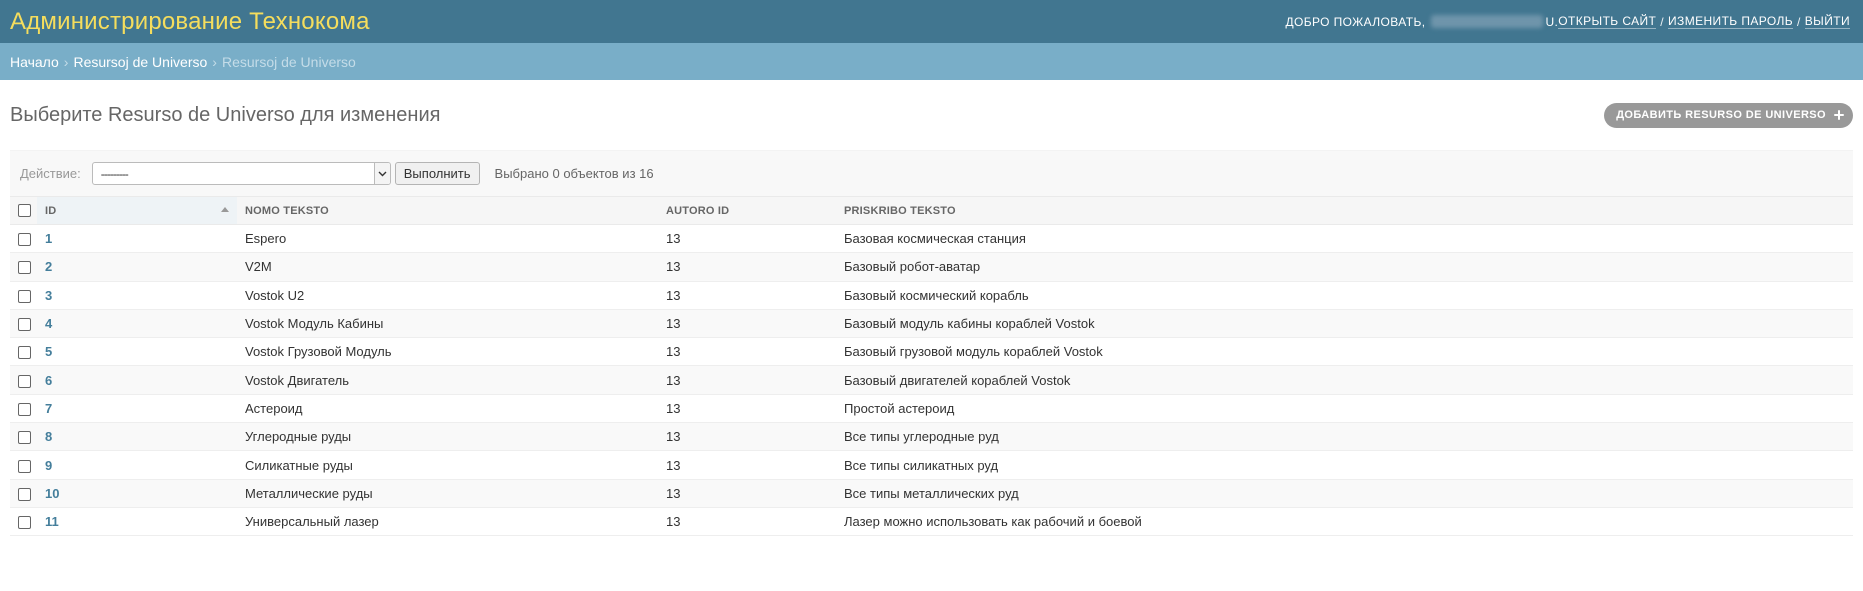  What do you see at coordinates (288, 61) in the screenshot?
I see `breadcrumb-current: Resursoj de Universo` at bounding box center [288, 61].